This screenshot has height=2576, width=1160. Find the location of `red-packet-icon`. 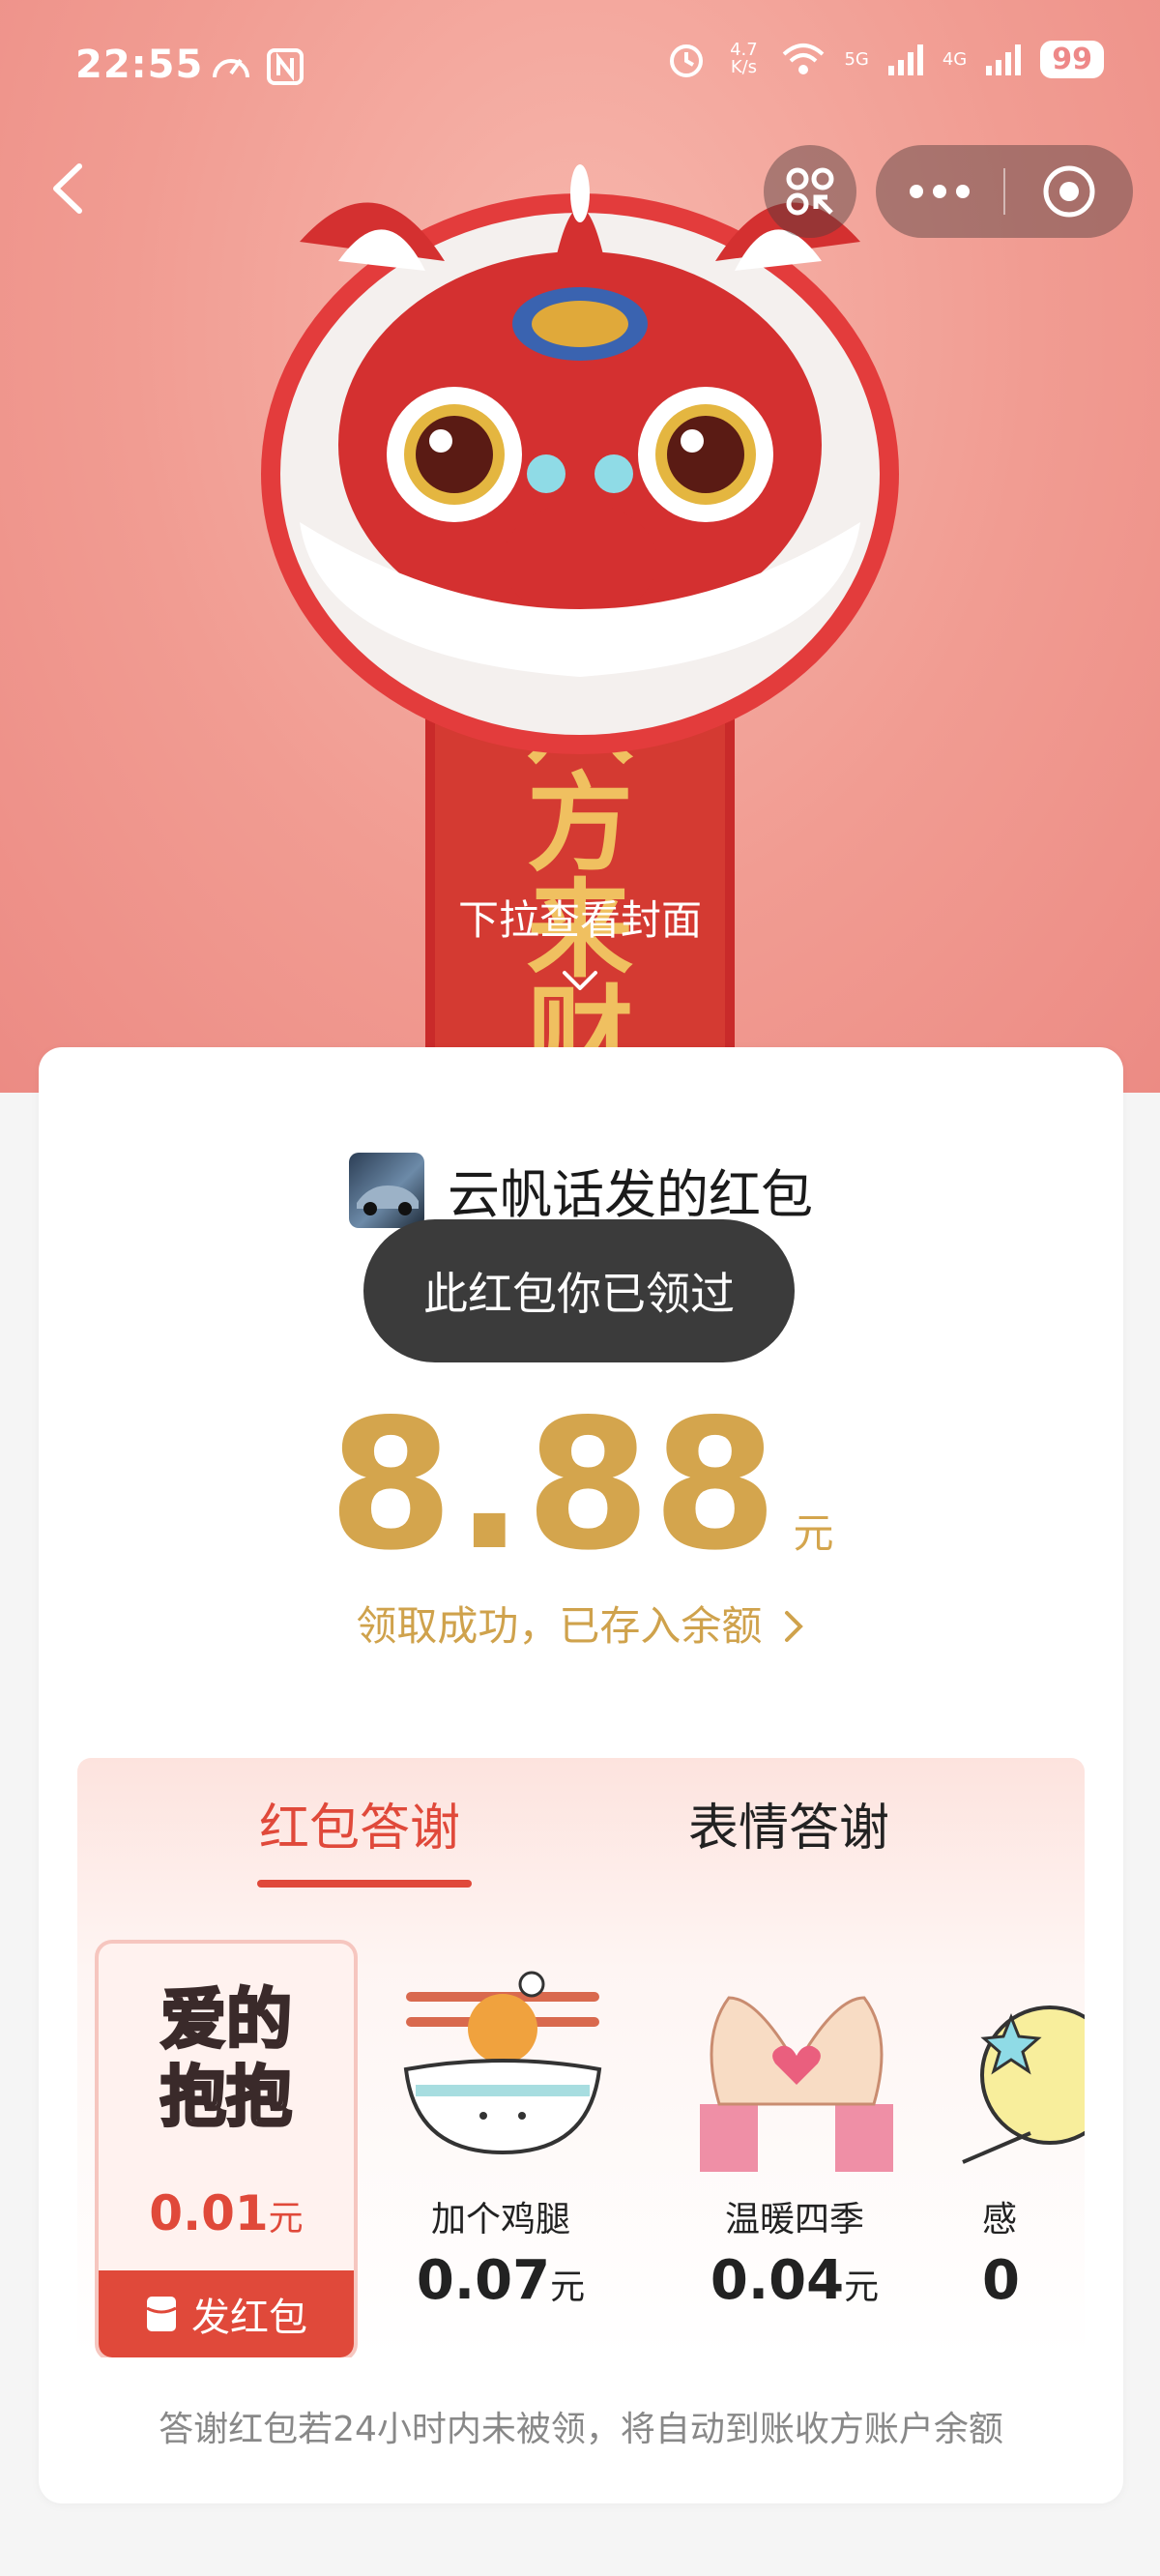

red-packet-icon is located at coordinates (162, 2314).